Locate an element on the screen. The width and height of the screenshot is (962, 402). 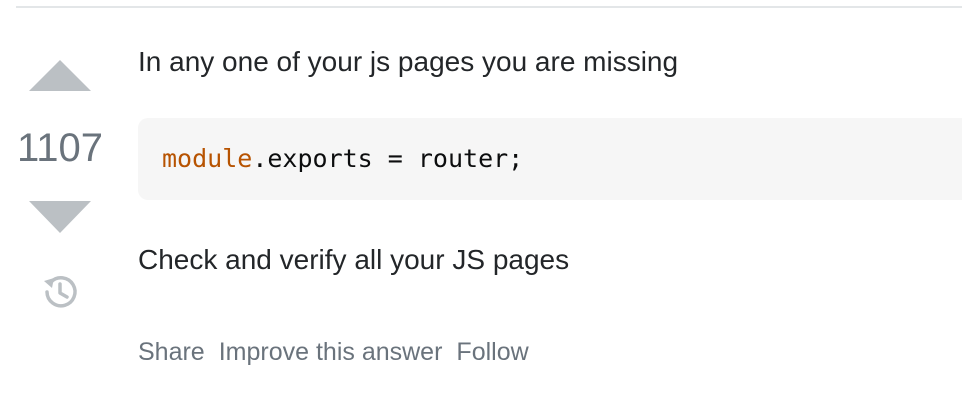
triangle-up-icon is located at coordinates (60, 75).